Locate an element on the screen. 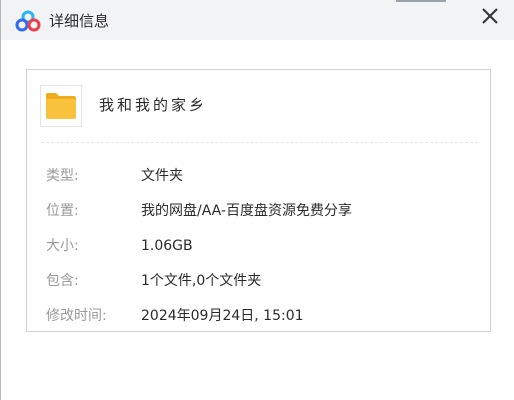  top-edge-fragment is located at coordinates (421, 1).